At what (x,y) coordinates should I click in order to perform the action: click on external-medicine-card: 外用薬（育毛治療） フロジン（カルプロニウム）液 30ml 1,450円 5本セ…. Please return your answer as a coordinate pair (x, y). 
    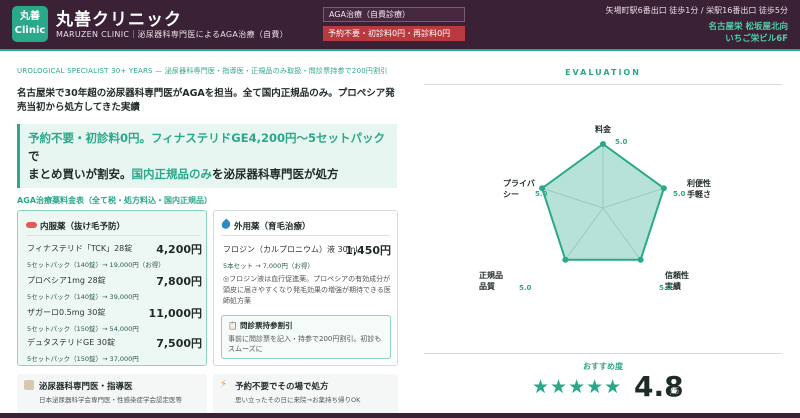
    Looking at the image, I should click on (305, 288).